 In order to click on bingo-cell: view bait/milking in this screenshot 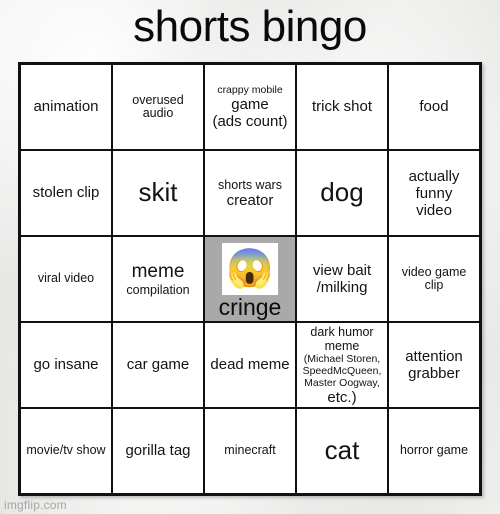, I will do `click(342, 279)`.